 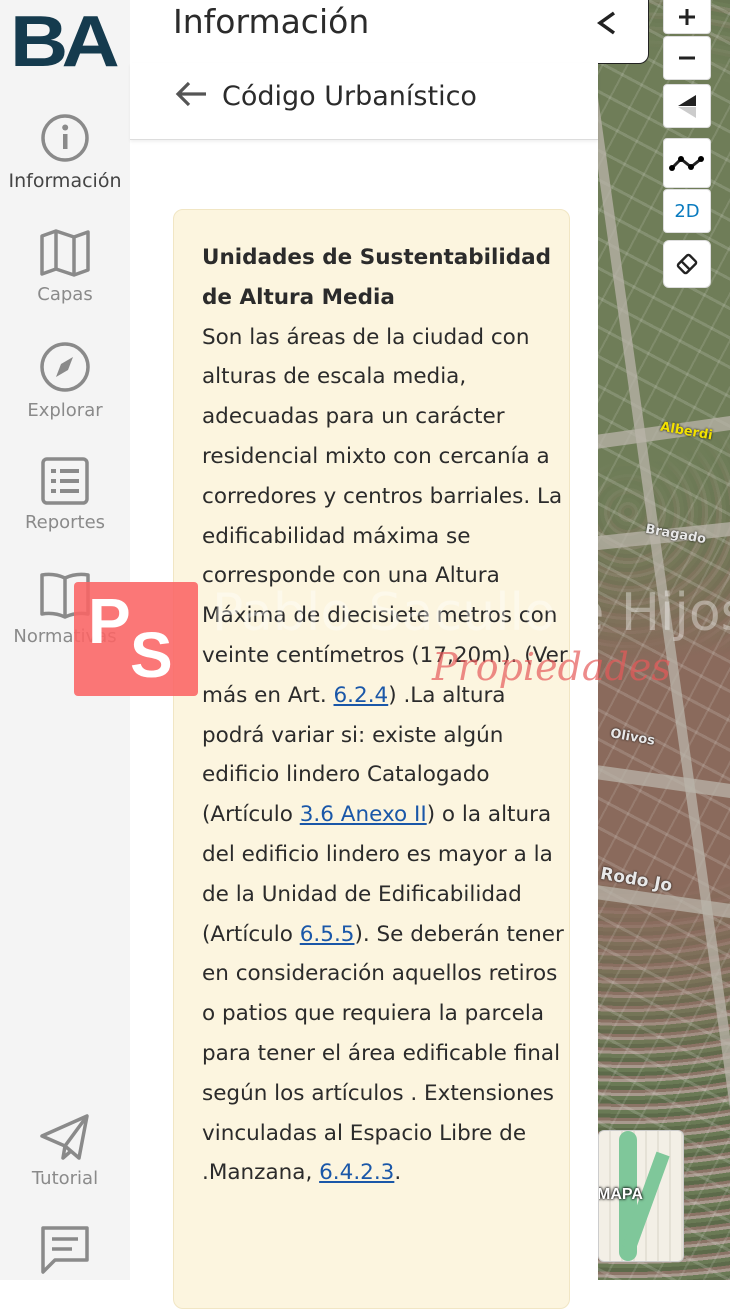 I want to click on sidebar-item-feedback, so click(x=65, y=1250).